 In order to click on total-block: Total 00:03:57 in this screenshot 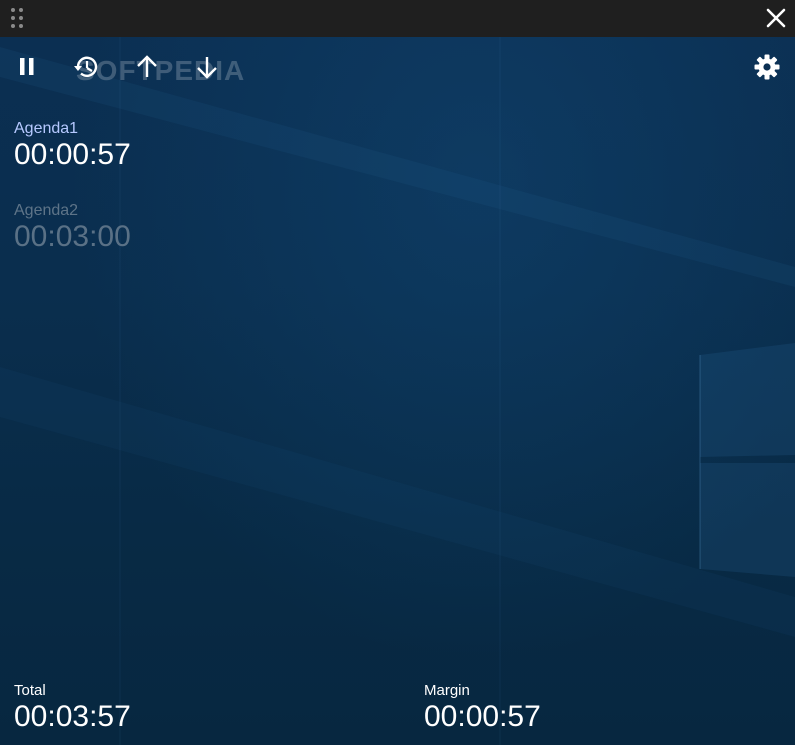, I will do `click(72, 708)`.